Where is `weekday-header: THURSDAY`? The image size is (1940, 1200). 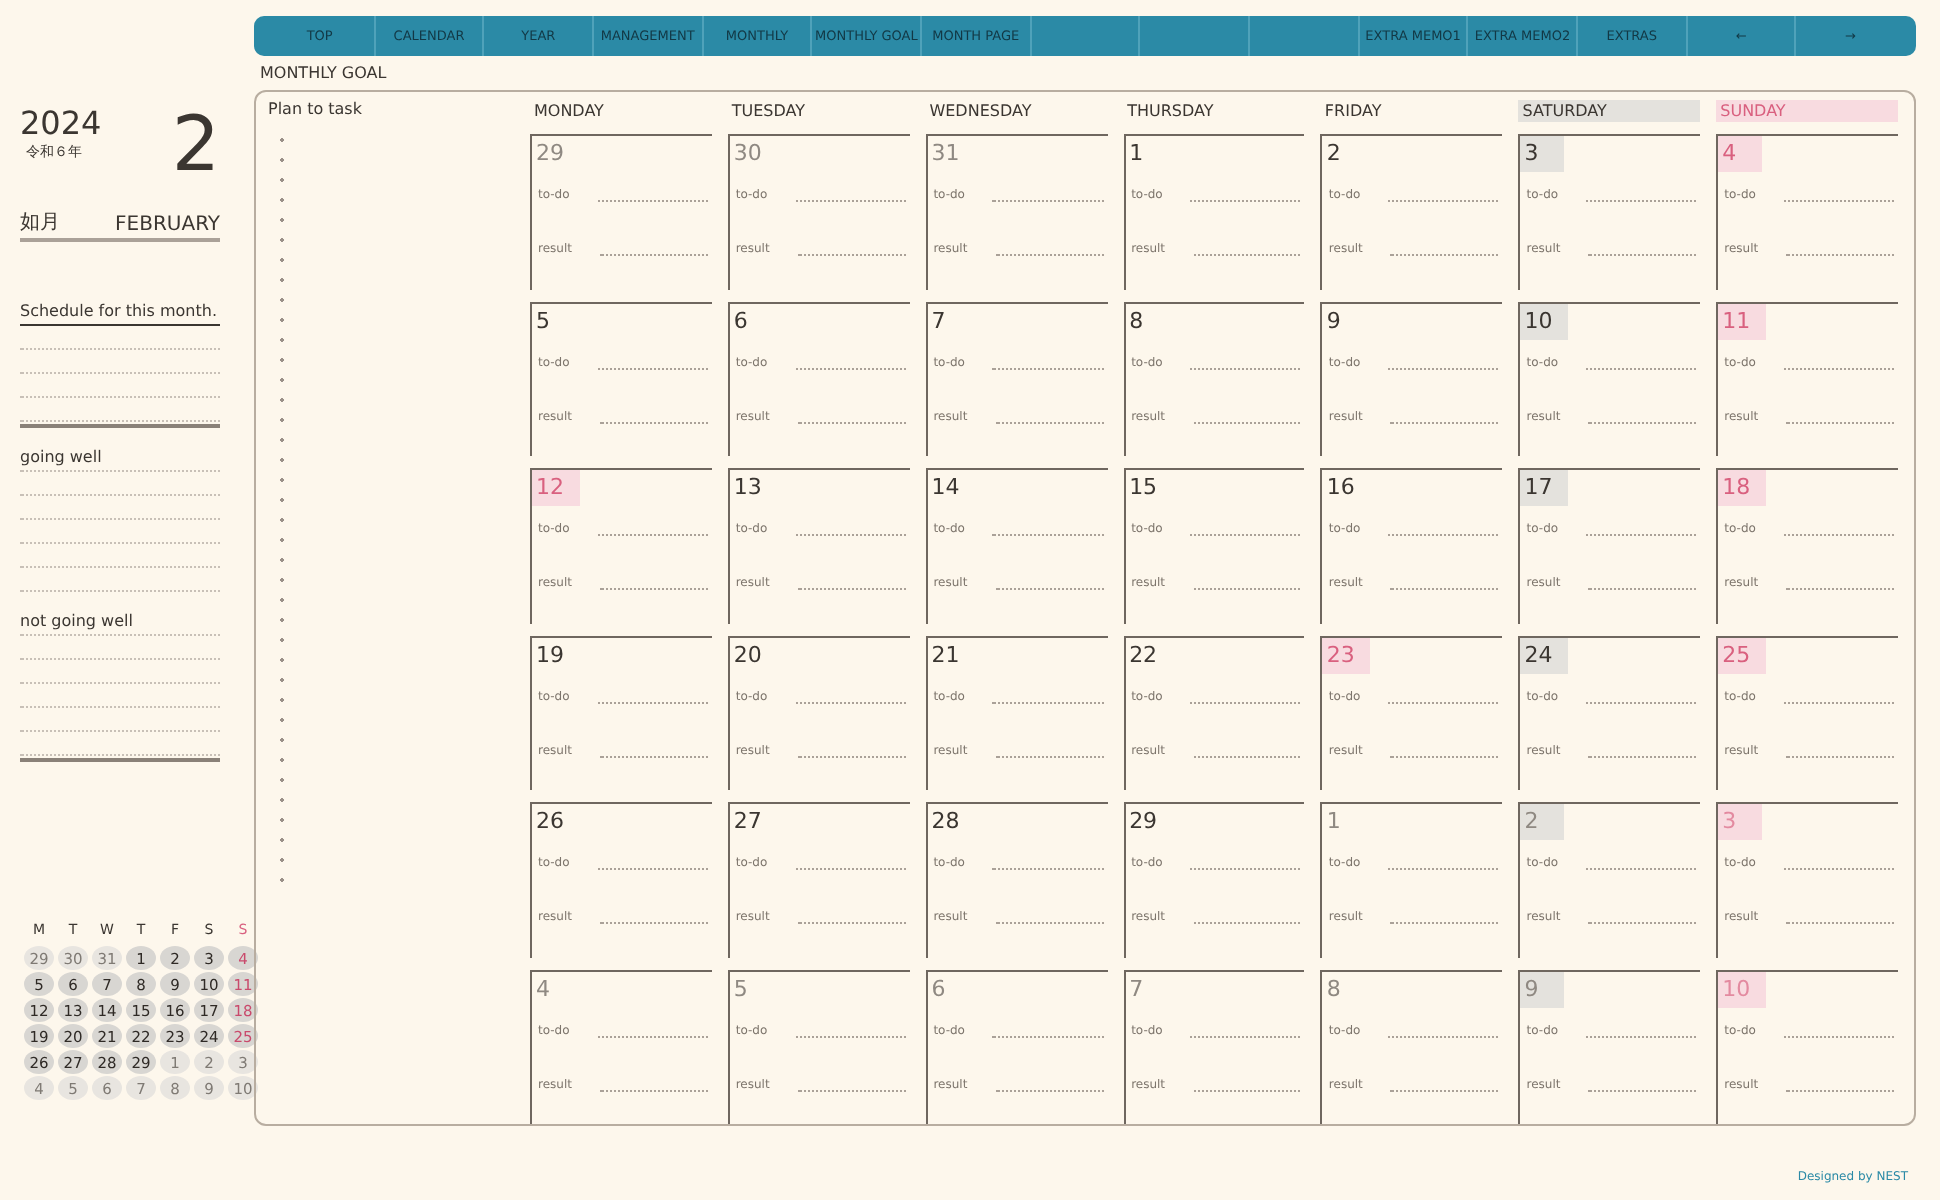 weekday-header: THURSDAY is located at coordinates (1170, 111).